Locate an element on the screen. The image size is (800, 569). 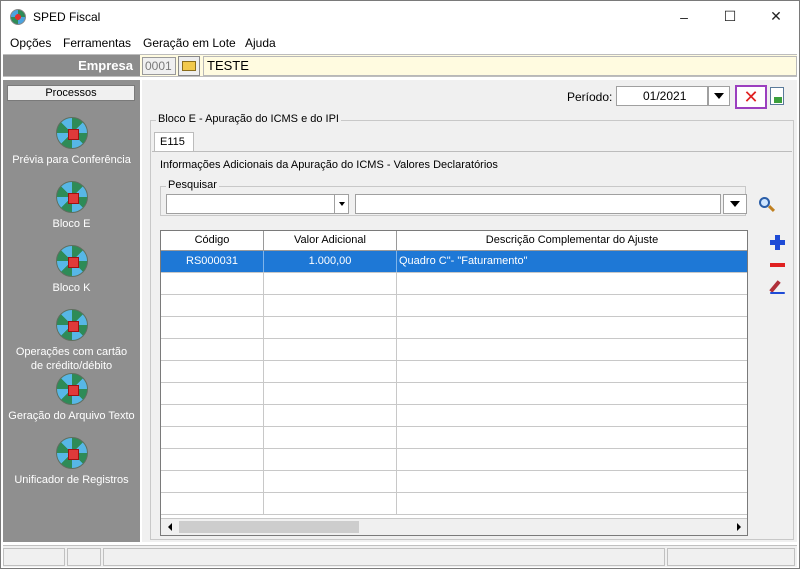
maximize-button: ☐ is located at coordinates (730, 16).